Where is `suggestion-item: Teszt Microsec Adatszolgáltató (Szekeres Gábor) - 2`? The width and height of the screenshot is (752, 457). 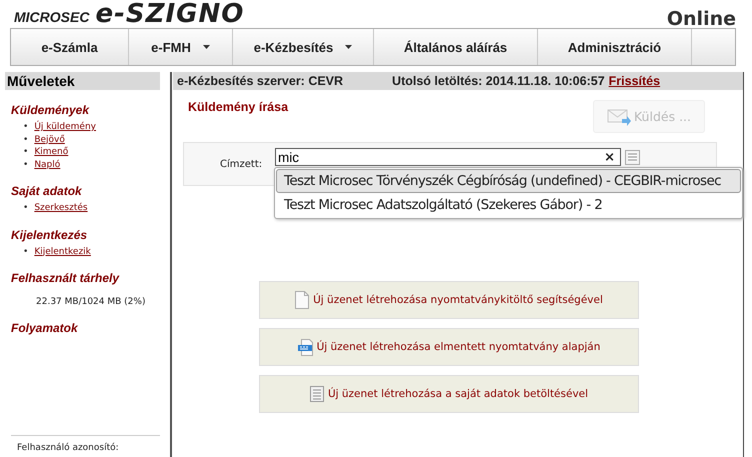
suggestion-item: Teszt Microsec Adatszolgáltató (Szekeres Gábor) - 2 is located at coordinates (508, 205).